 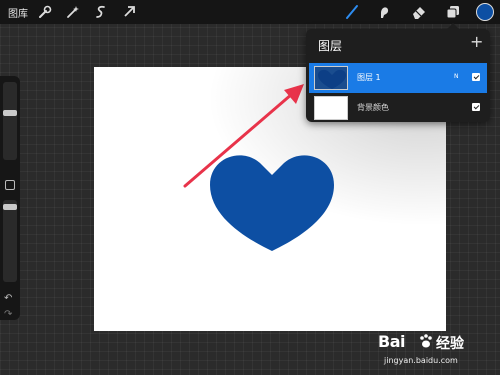 What do you see at coordinates (10, 121) in the screenshot?
I see `brush-size-slider` at bounding box center [10, 121].